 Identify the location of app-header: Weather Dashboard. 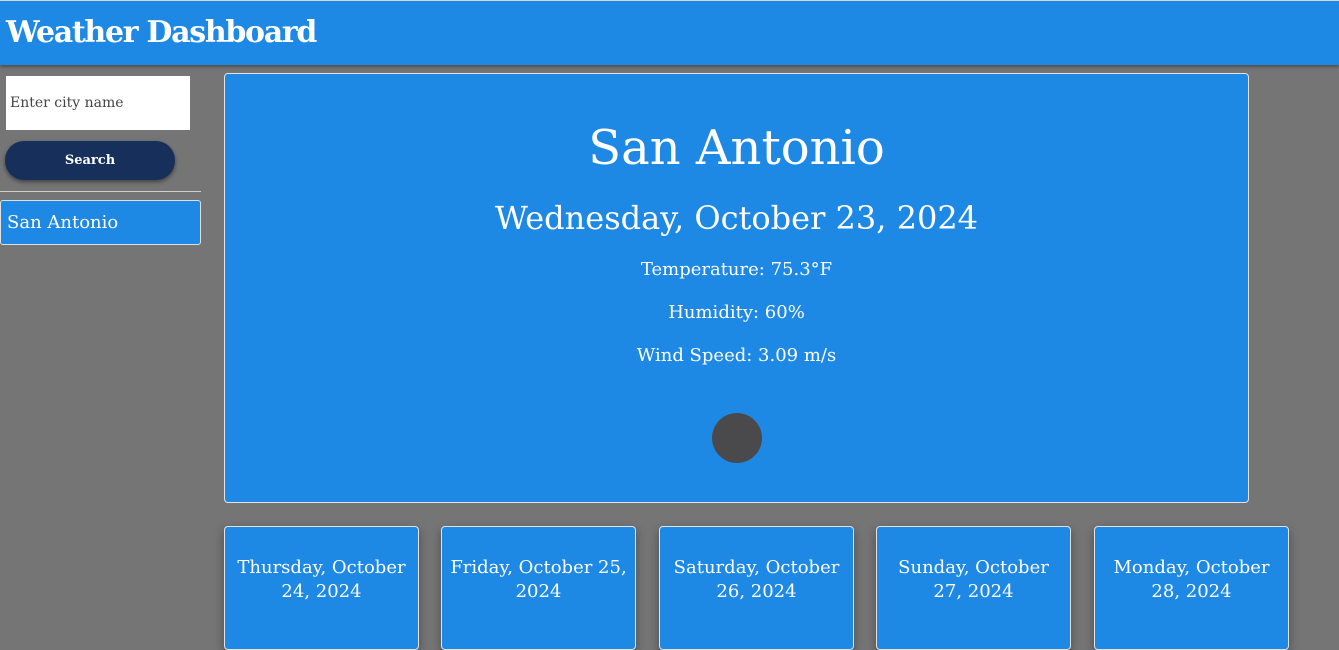
(669, 32).